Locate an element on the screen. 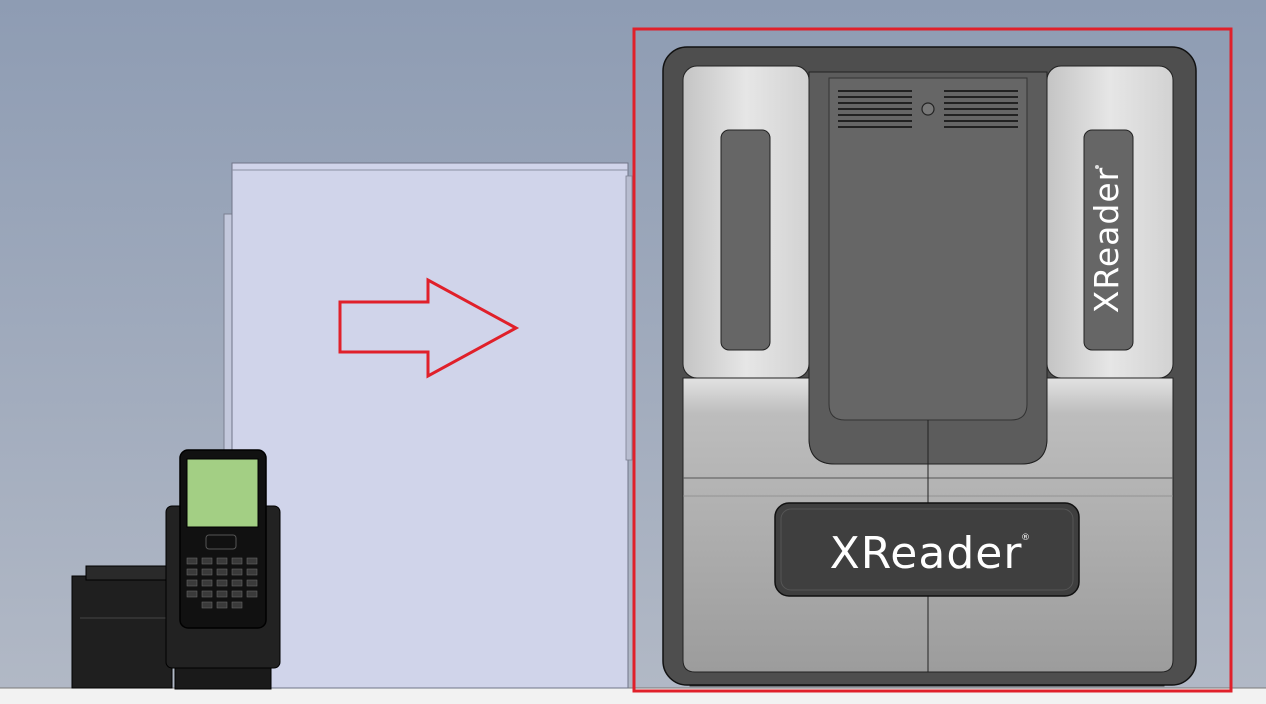  indicator-light is located at coordinates (928, 109).